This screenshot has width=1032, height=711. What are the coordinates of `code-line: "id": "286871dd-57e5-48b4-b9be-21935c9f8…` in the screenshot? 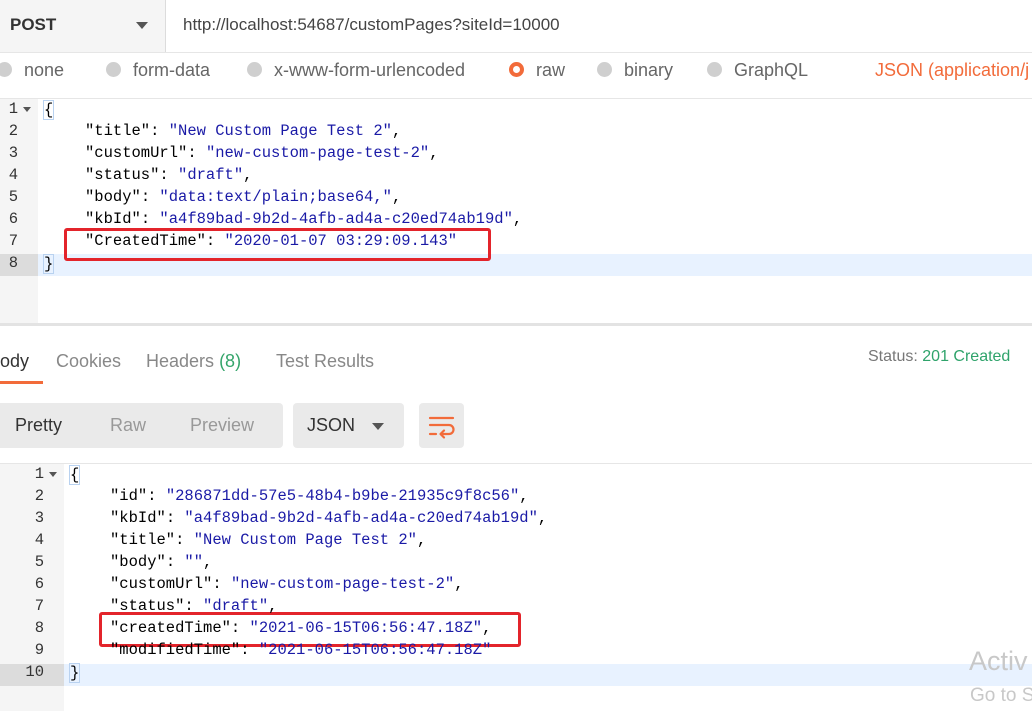 It's located at (319, 496).